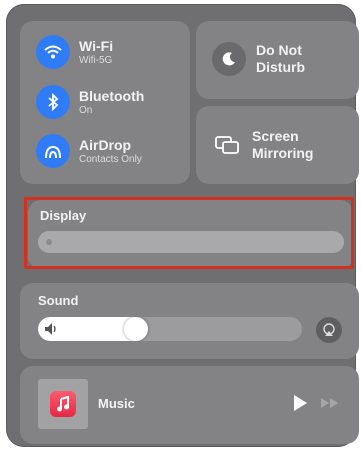  I want to click on volume-slider, so click(170, 329).